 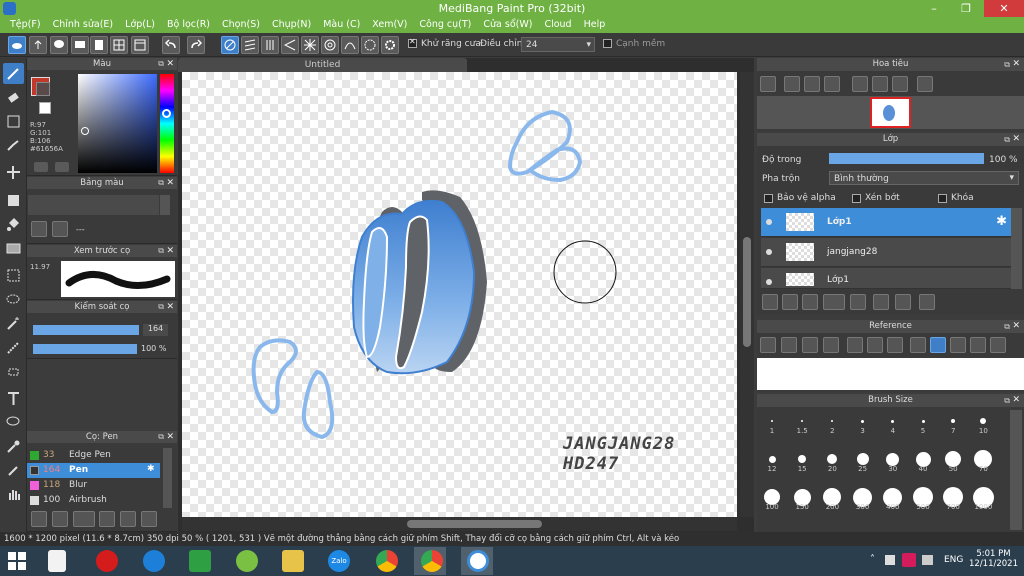 What do you see at coordinates (890, 112) in the screenshot?
I see `navigator-thumbnail` at bounding box center [890, 112].